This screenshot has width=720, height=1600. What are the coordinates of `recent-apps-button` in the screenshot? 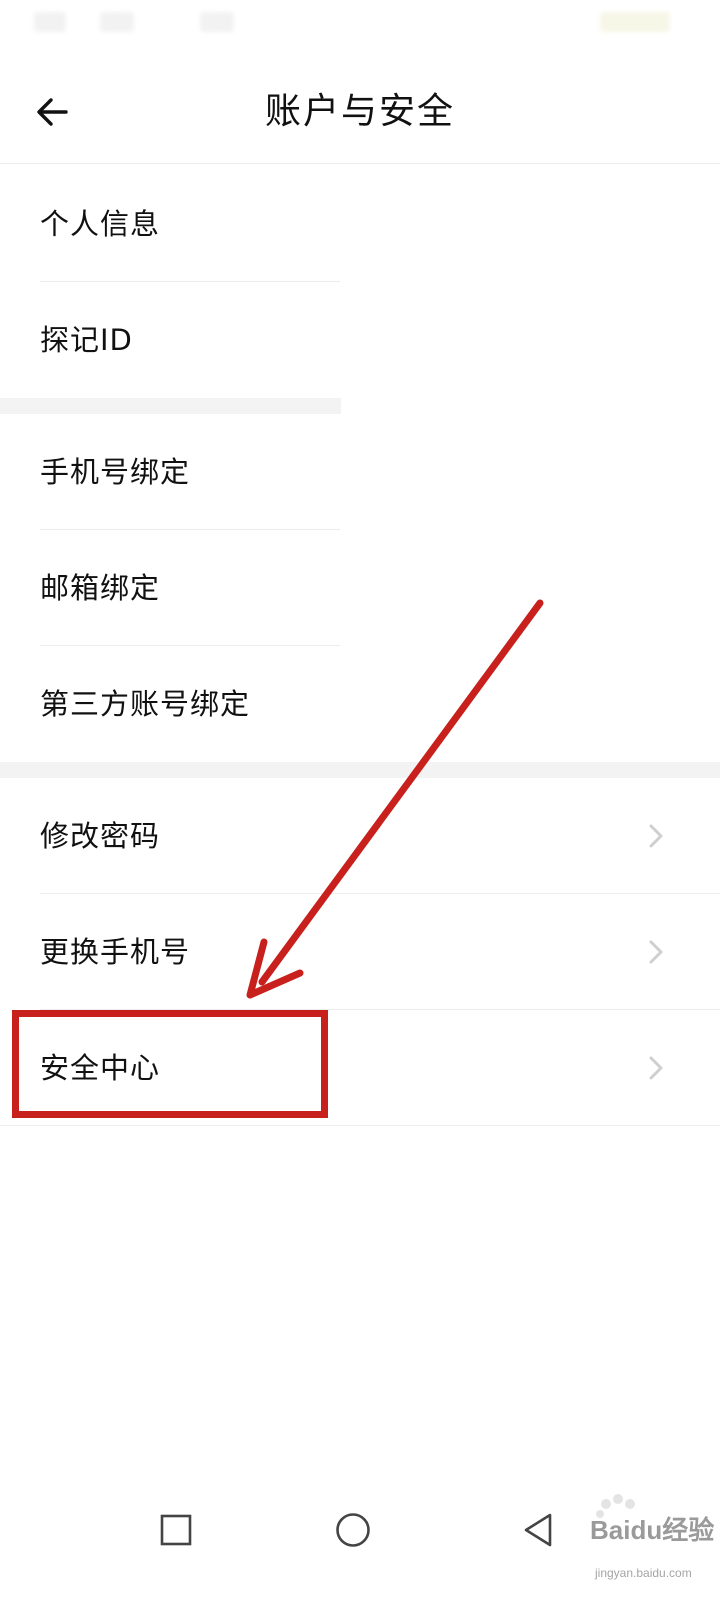 It's located at (176, 1530).